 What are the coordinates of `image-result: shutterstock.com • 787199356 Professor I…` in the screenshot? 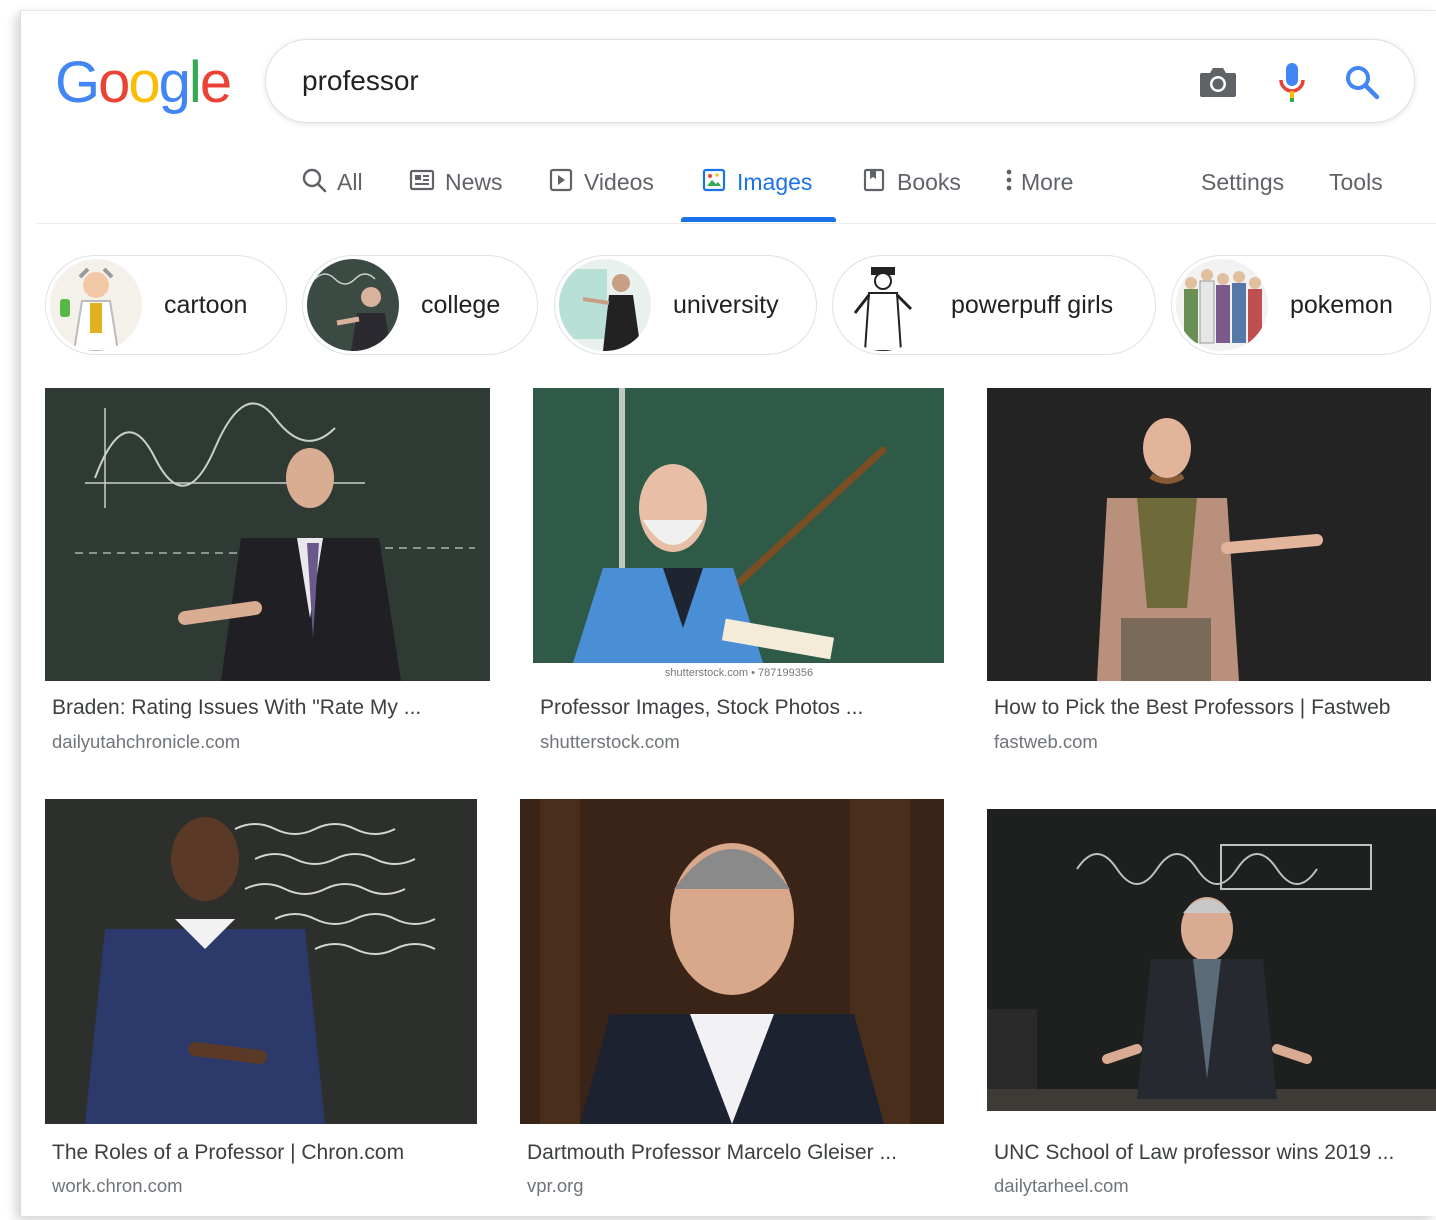 It's located at (738, 573).